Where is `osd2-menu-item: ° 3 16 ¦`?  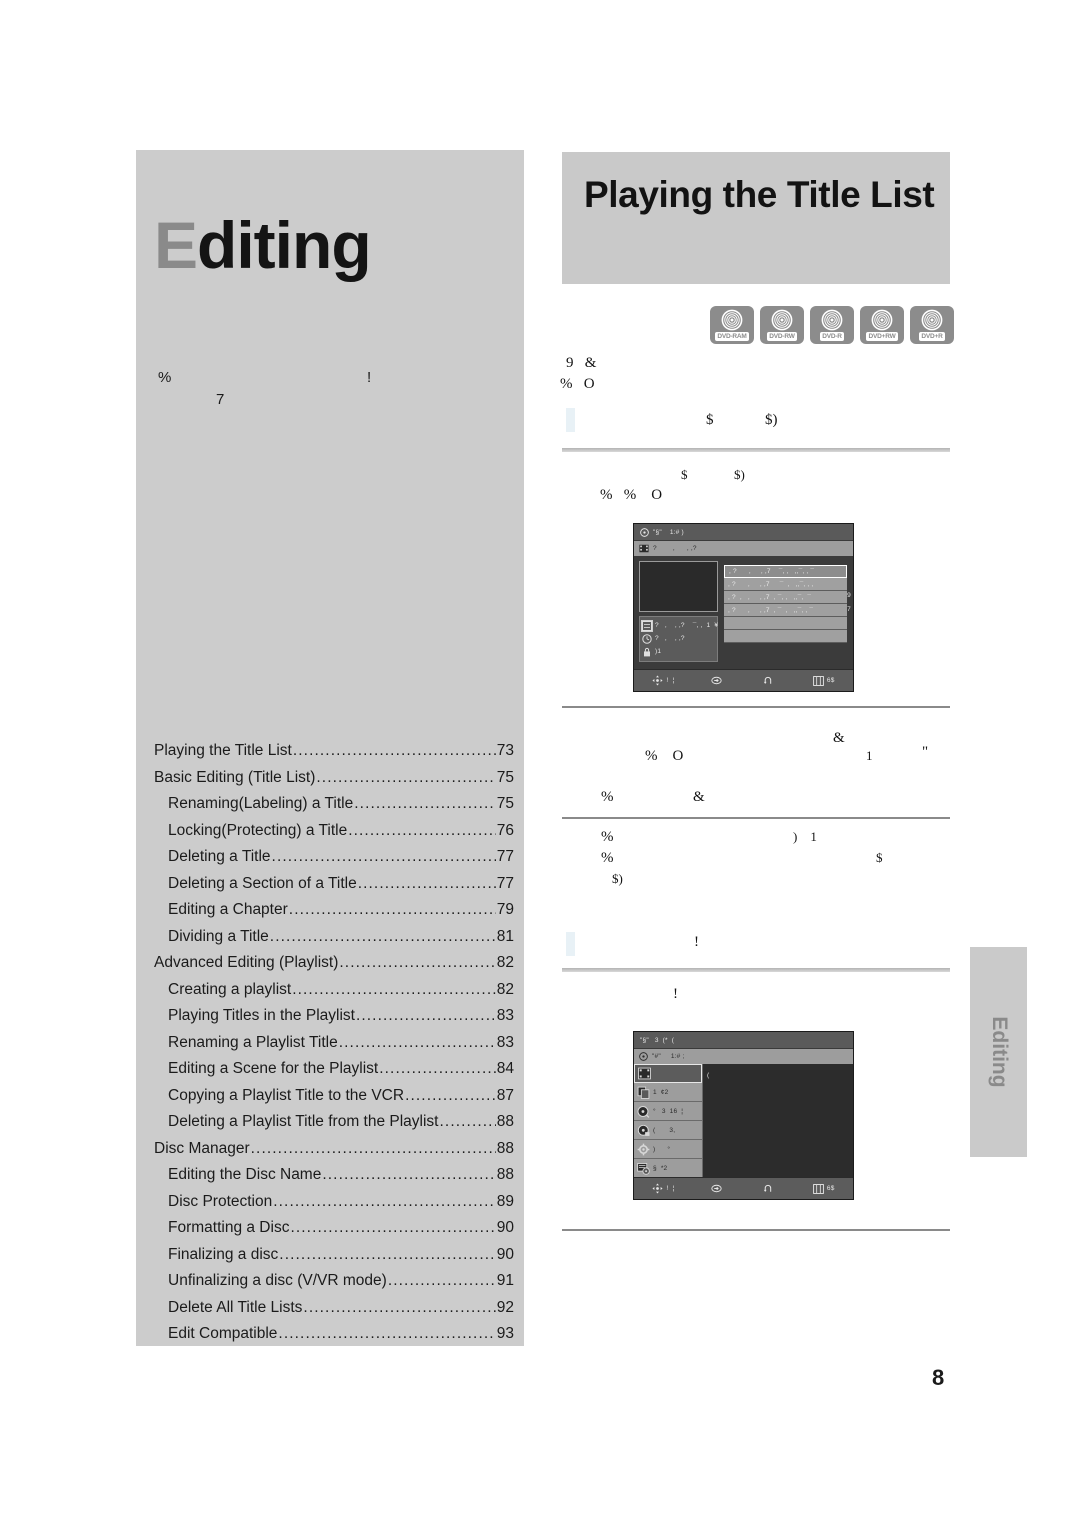
osd2-menu-item: ° 3 16 ¦ is located at coordinates (668, 1111).